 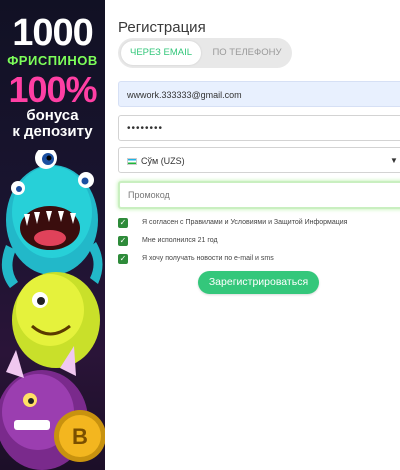 I want to click on tab-phone: ПО ТЕЛЕФОНУ, so click(x=247, y=53).